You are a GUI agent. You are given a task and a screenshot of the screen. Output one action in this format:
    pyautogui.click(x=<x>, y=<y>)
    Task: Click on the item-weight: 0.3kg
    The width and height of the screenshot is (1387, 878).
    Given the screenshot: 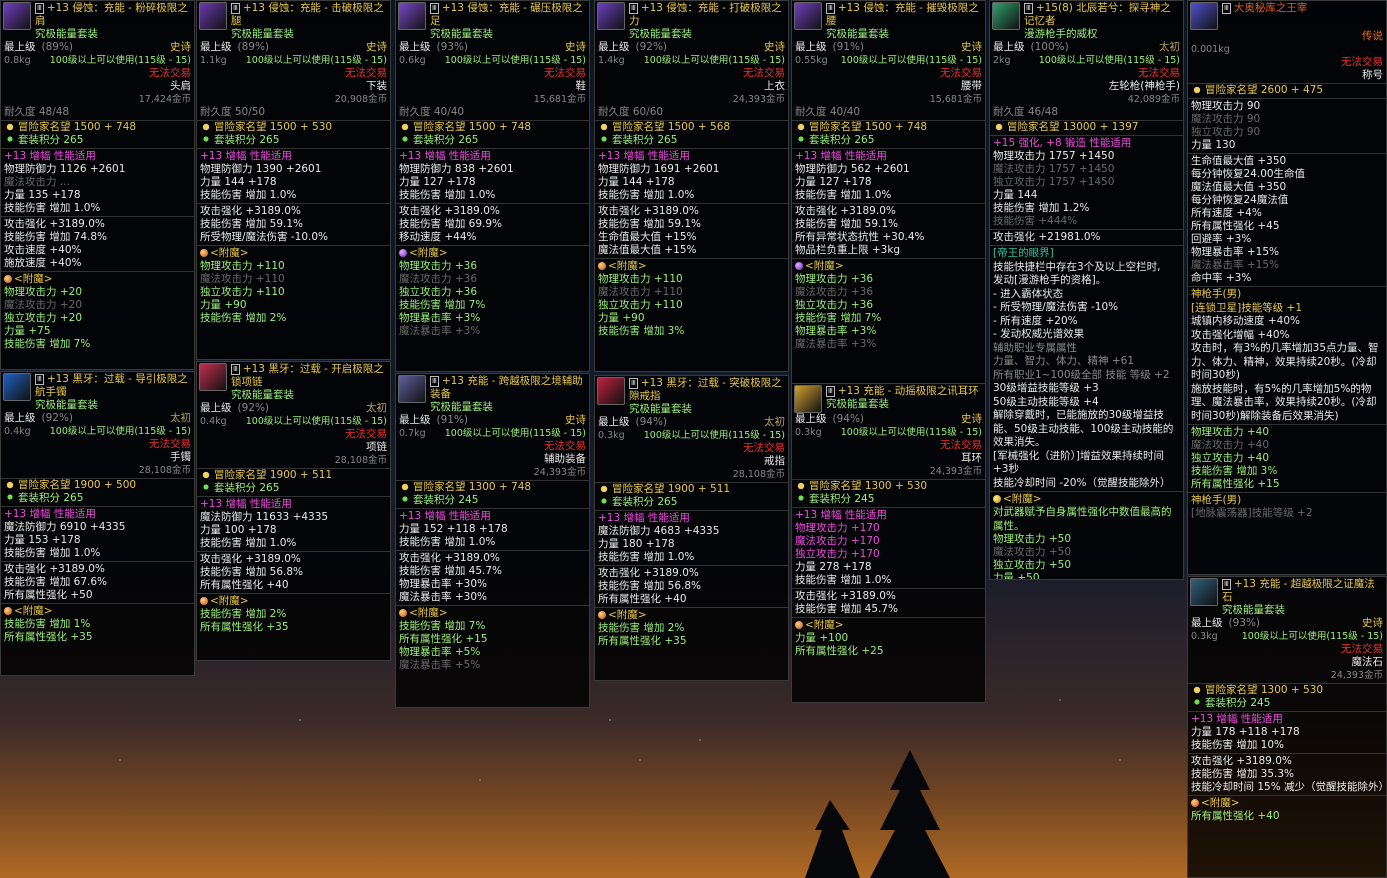 What is the action you would take?
    pyautogui.click(x=1204, y=636)
    